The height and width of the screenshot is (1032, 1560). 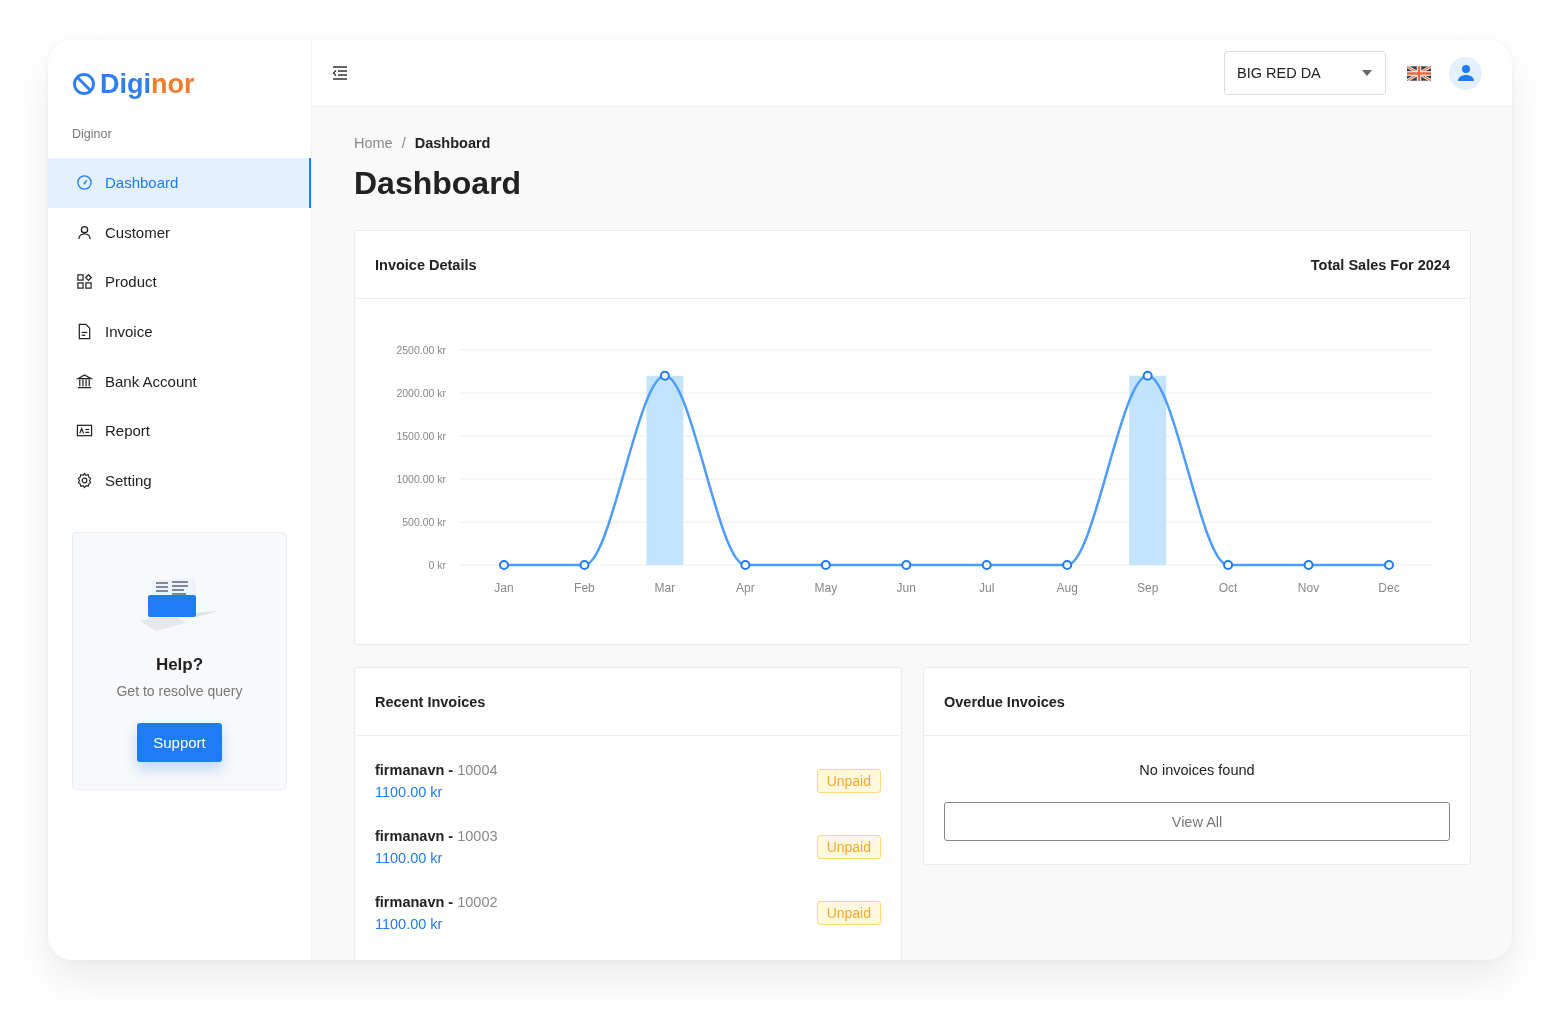 I want to click on sidebar-item: Setting, so click(x=179, y=480).